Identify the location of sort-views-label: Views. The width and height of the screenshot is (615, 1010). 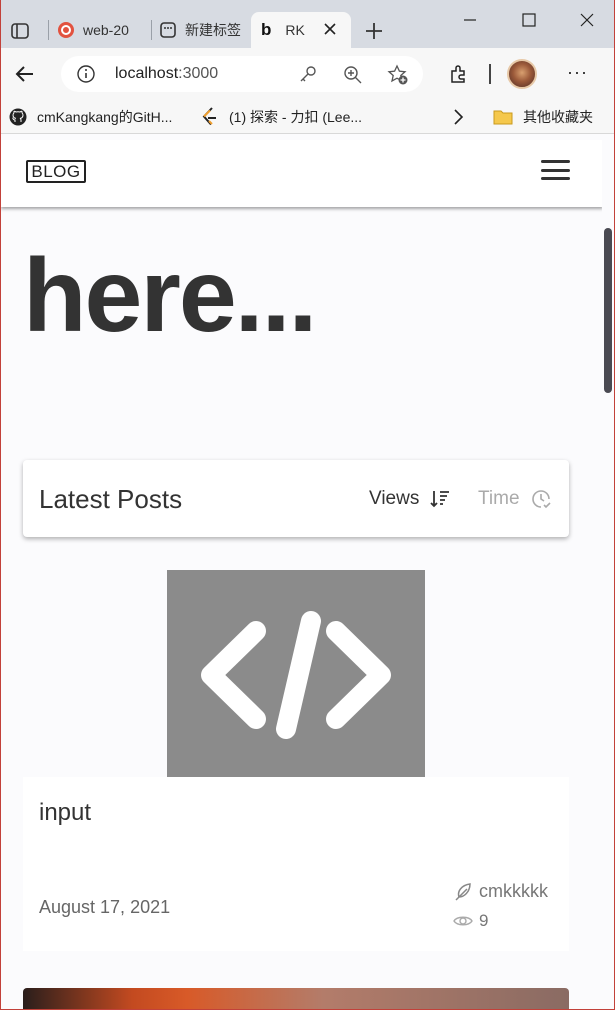
(394, 498).